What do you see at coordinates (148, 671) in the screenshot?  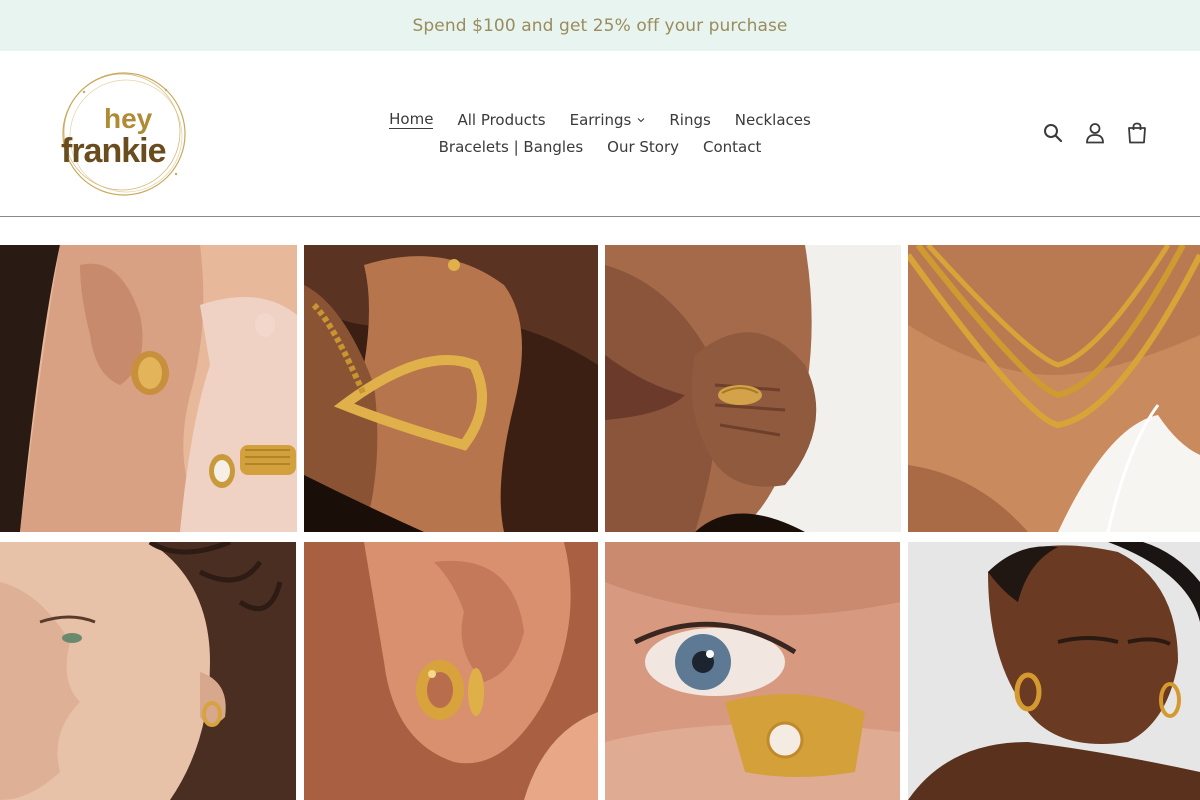 I see `gallery-tile-small-hoop-profile` at bounding box center [148, 671].